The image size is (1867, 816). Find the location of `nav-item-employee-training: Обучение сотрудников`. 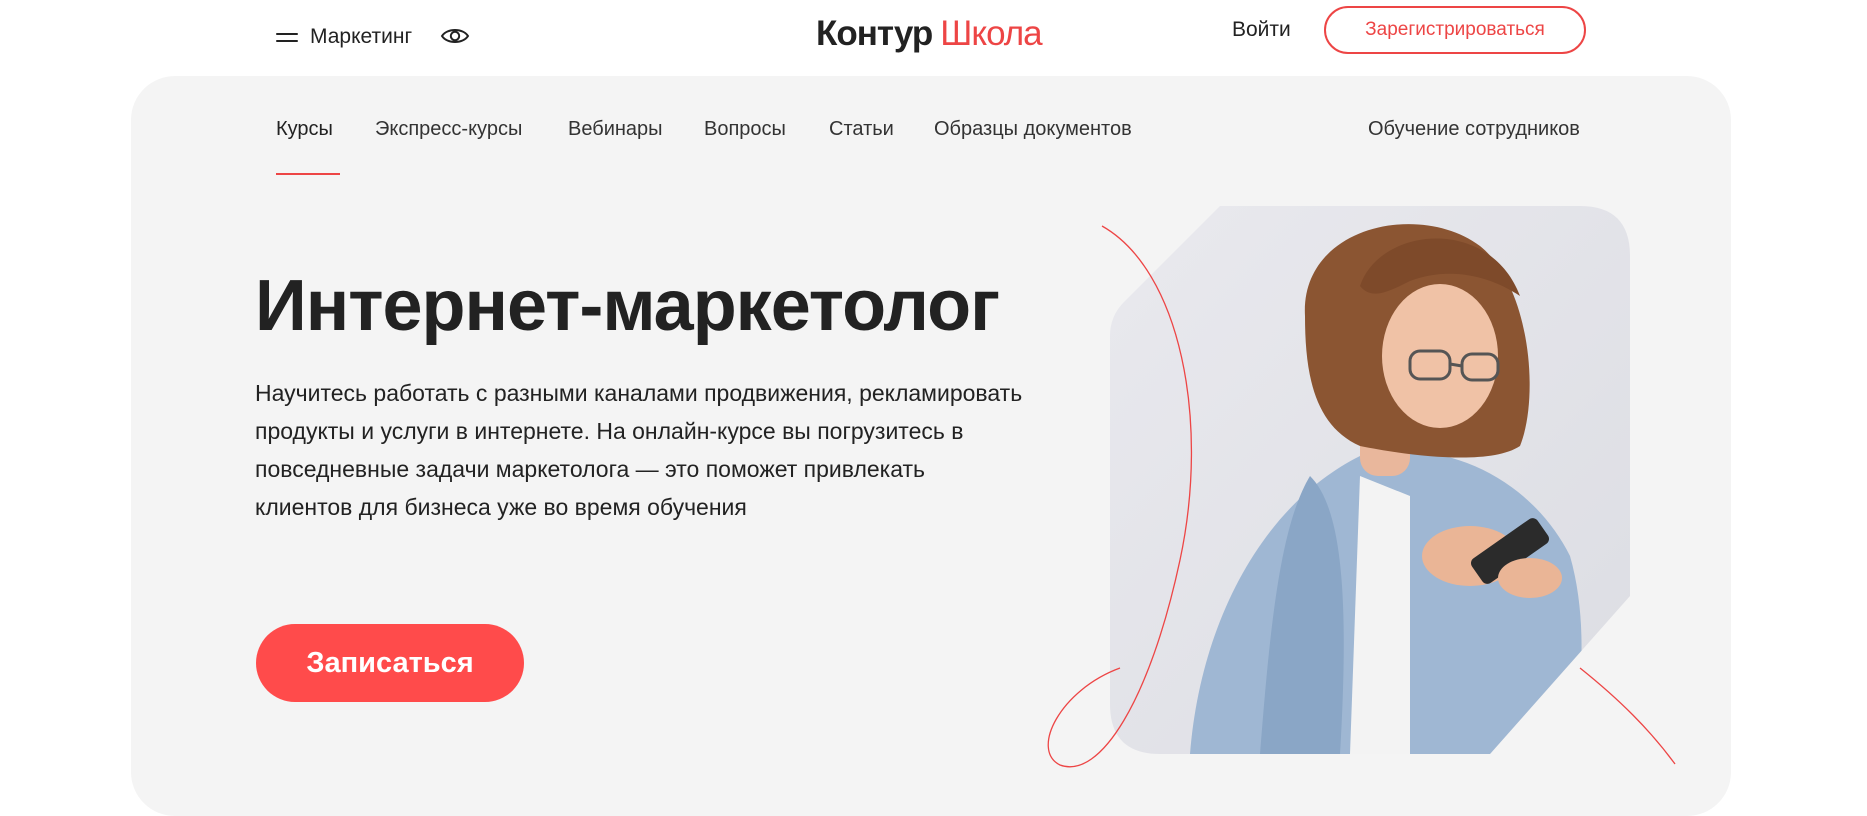

nav-item-employee-training: Обучение сотрудников is located at coordinates (1474, 129).